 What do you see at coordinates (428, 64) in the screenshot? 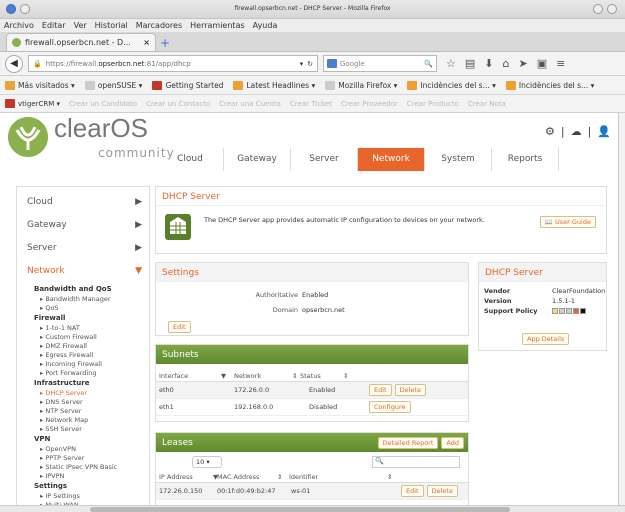
I see `search-icon: 🔍` at bounding box center [428, 64].